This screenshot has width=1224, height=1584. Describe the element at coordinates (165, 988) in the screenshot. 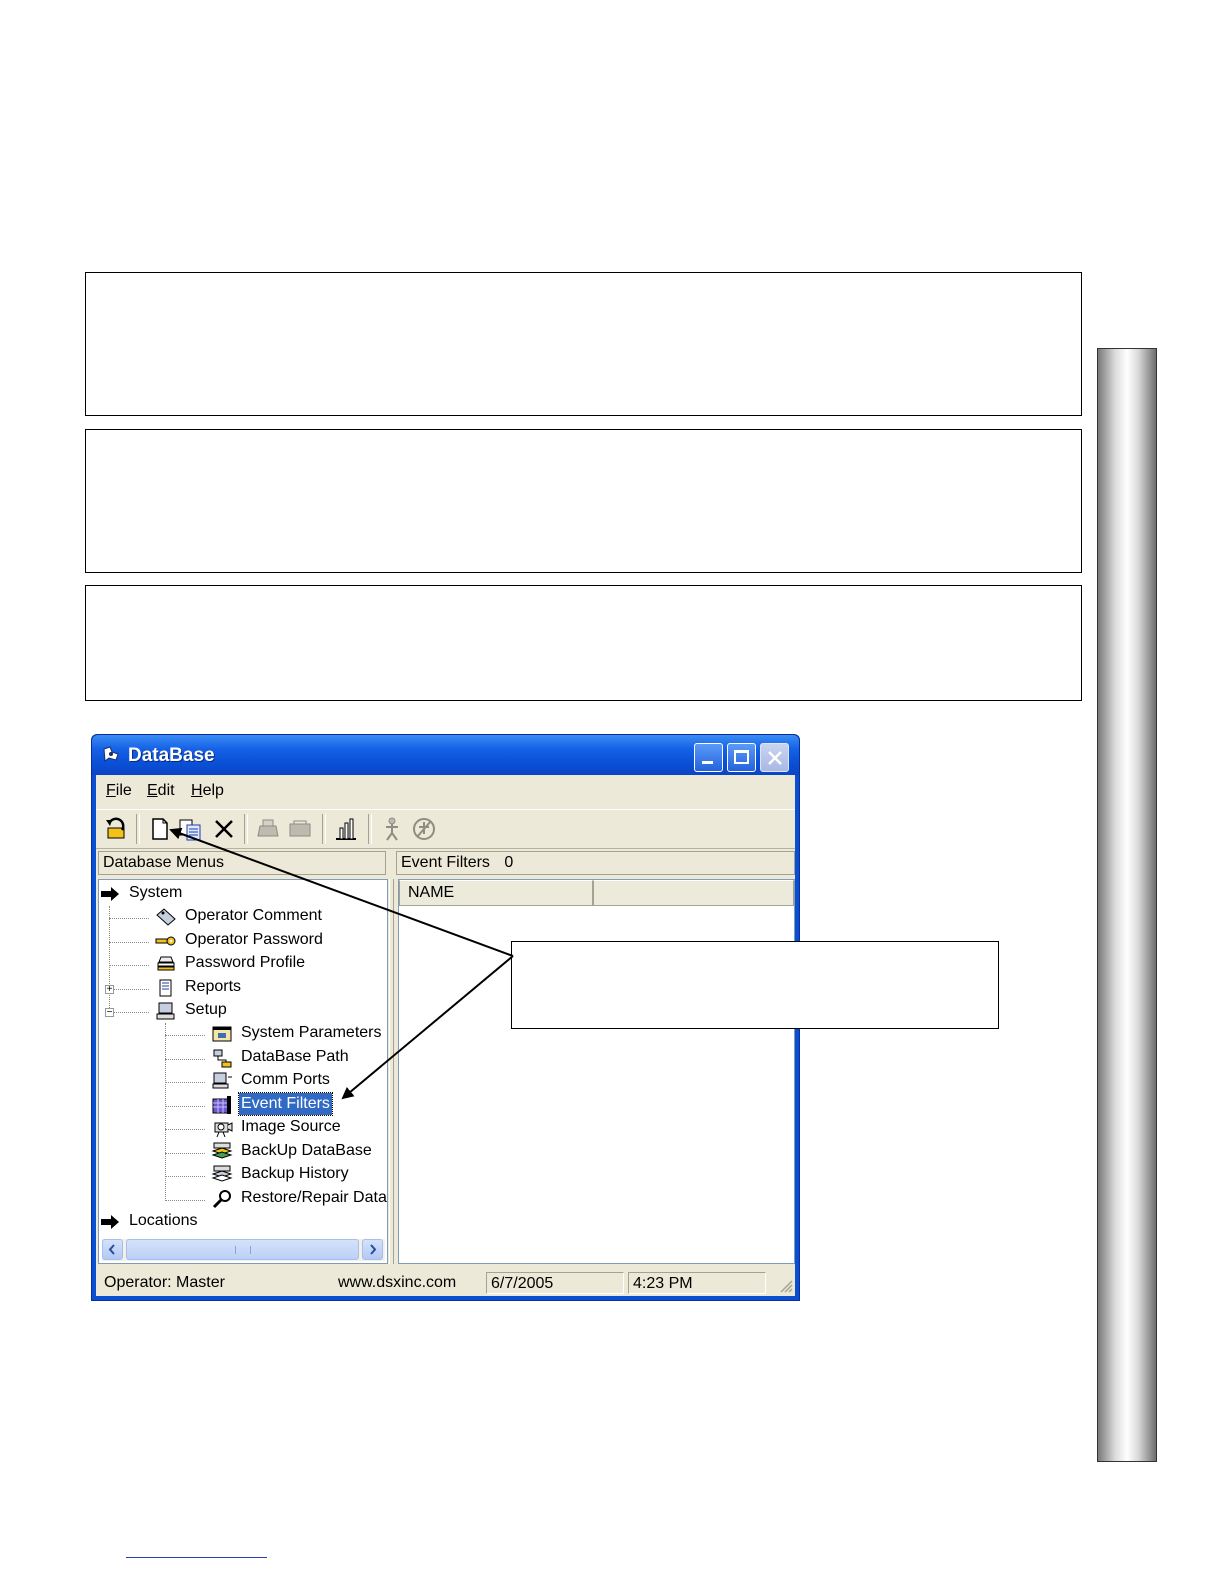

I see `reports-icon` at that location.